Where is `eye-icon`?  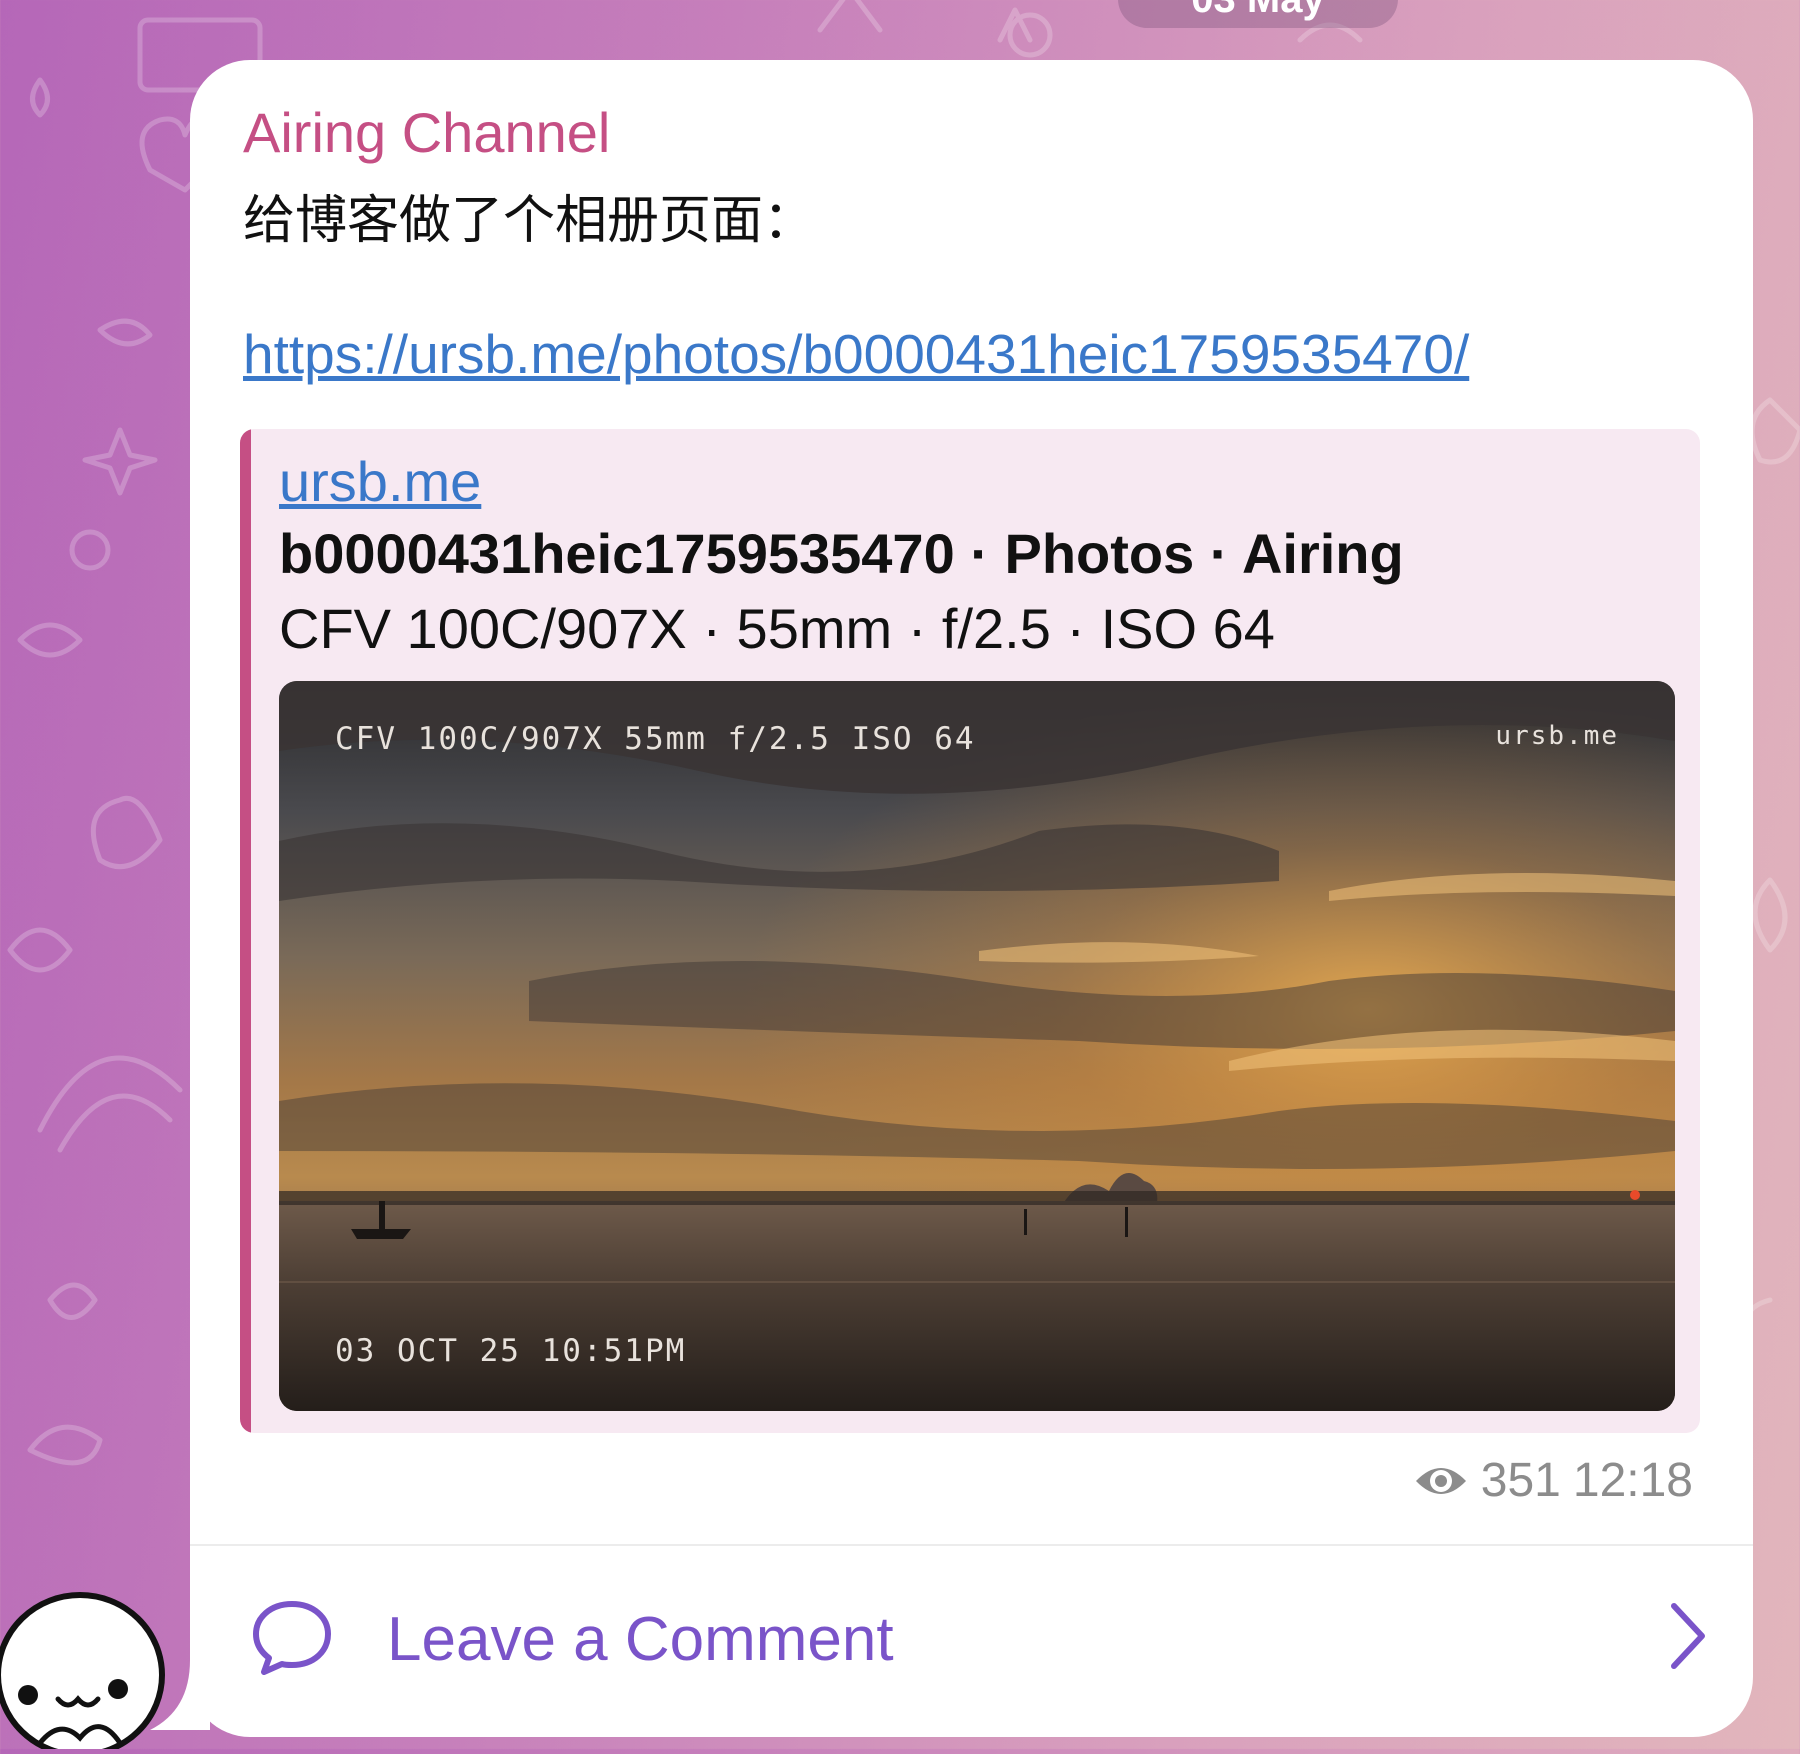
eye-icon is located at coordinates (1440, 1480).